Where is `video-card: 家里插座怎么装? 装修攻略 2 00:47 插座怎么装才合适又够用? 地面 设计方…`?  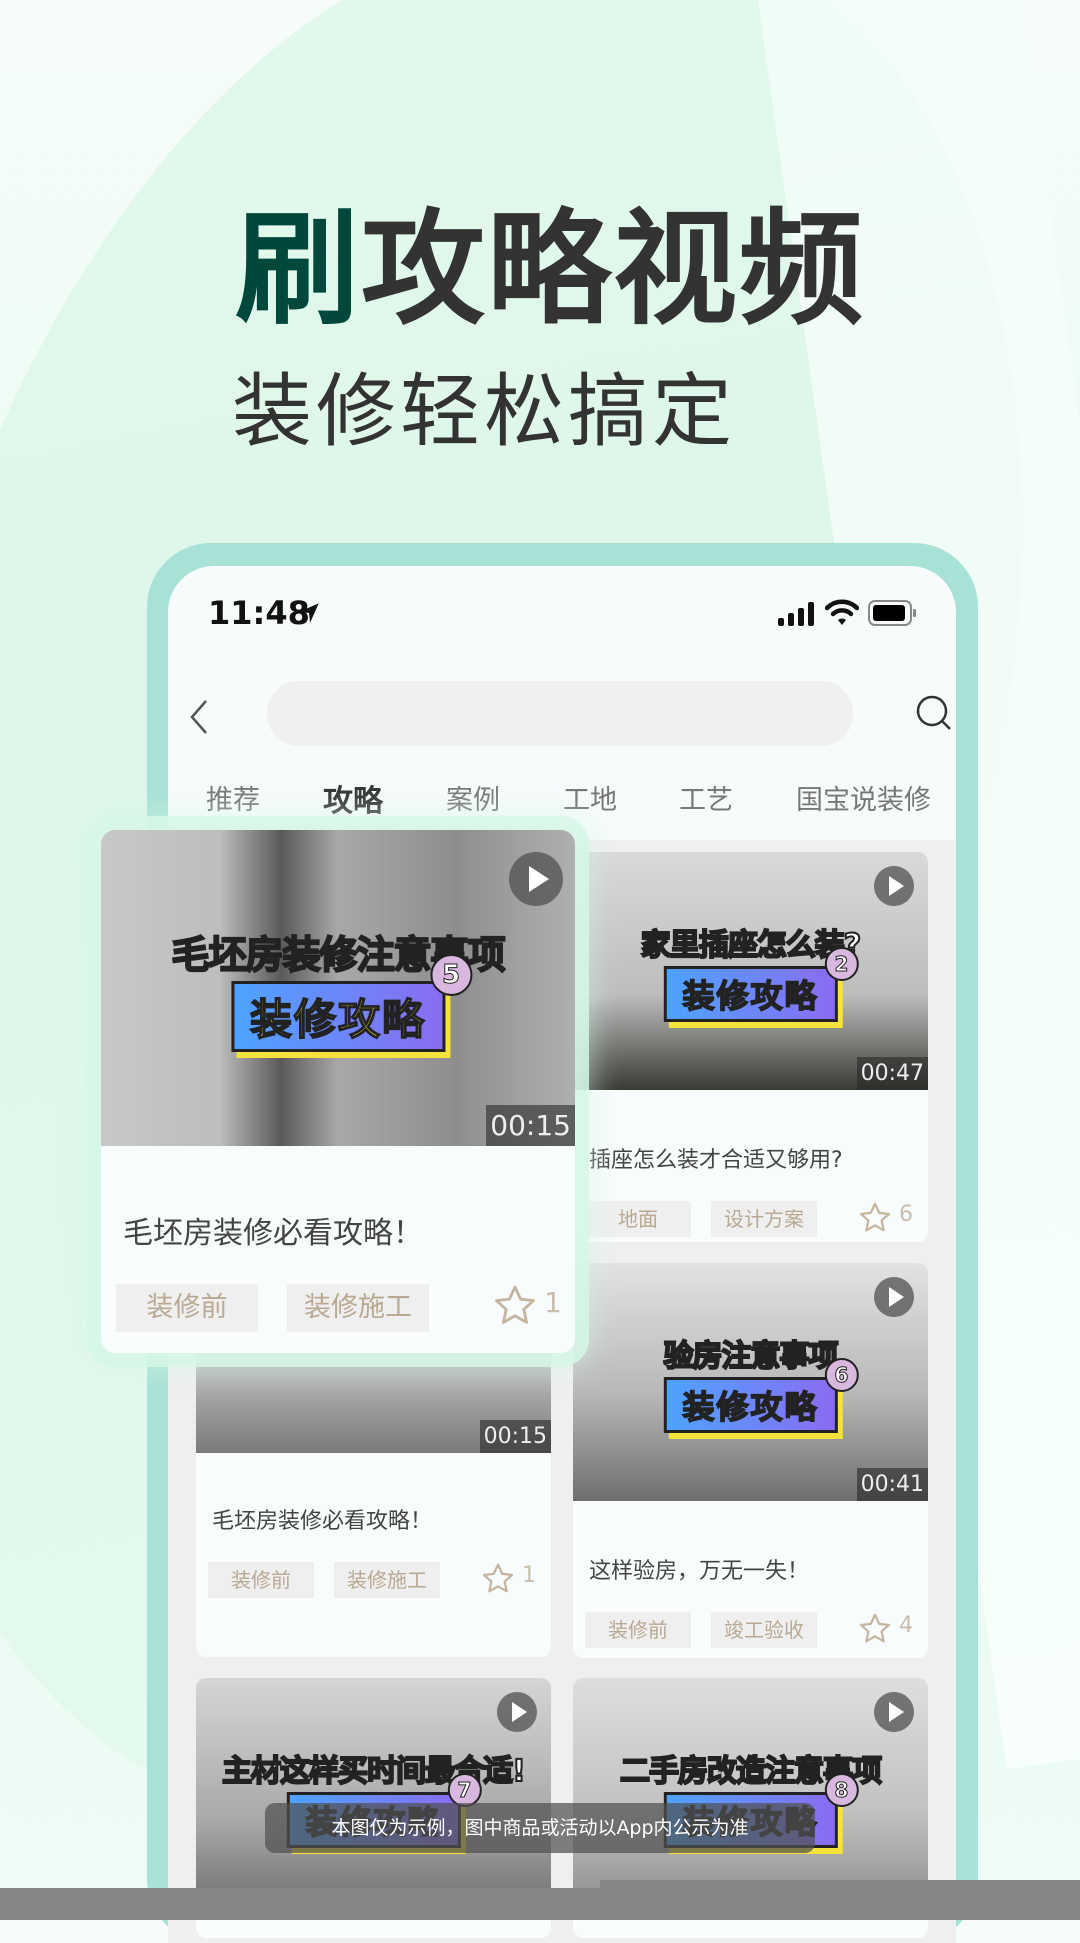
video-card: 家里插座怎么装? 装修攻略 2 00:47 插座怎么装才合适又够用? 地面 设计方… is located at coordinates (750, 1047).